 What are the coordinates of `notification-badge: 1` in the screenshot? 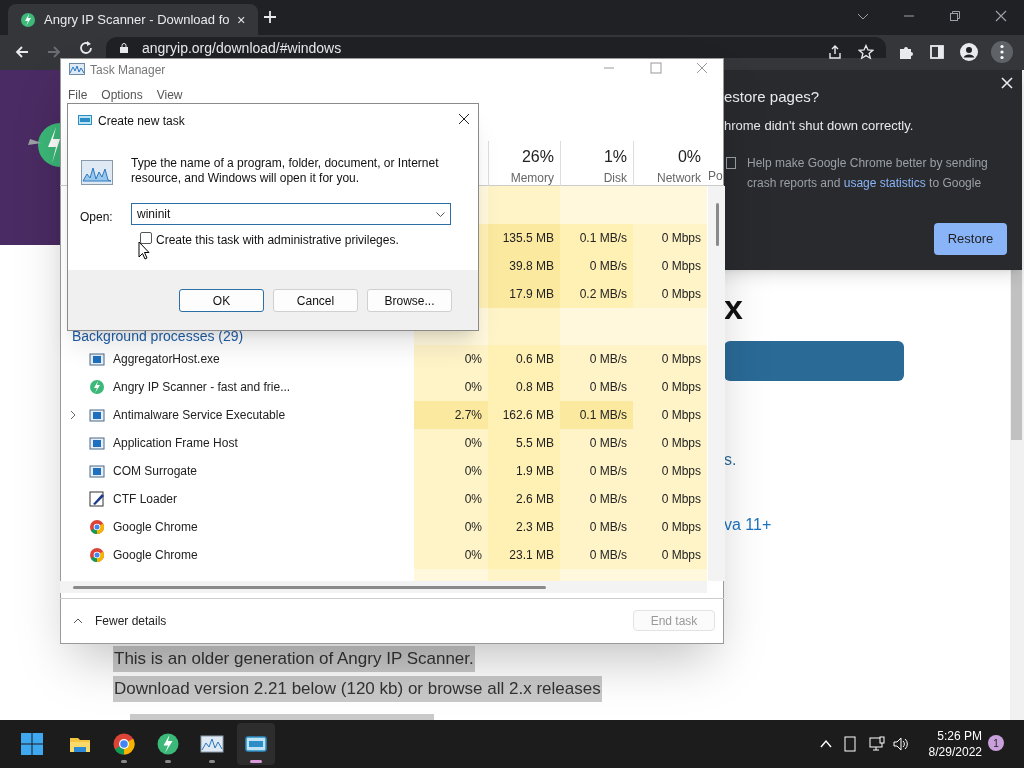 It's located at (996, 743).